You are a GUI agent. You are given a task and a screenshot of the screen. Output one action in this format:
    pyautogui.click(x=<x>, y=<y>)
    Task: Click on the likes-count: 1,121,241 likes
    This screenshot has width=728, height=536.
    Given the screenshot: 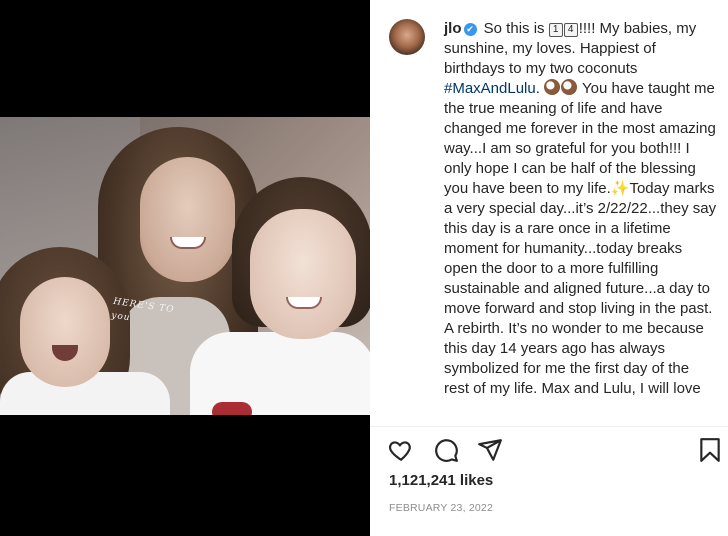 What is the action you would take?
    pyautogui.click(x=441, y=480)
    